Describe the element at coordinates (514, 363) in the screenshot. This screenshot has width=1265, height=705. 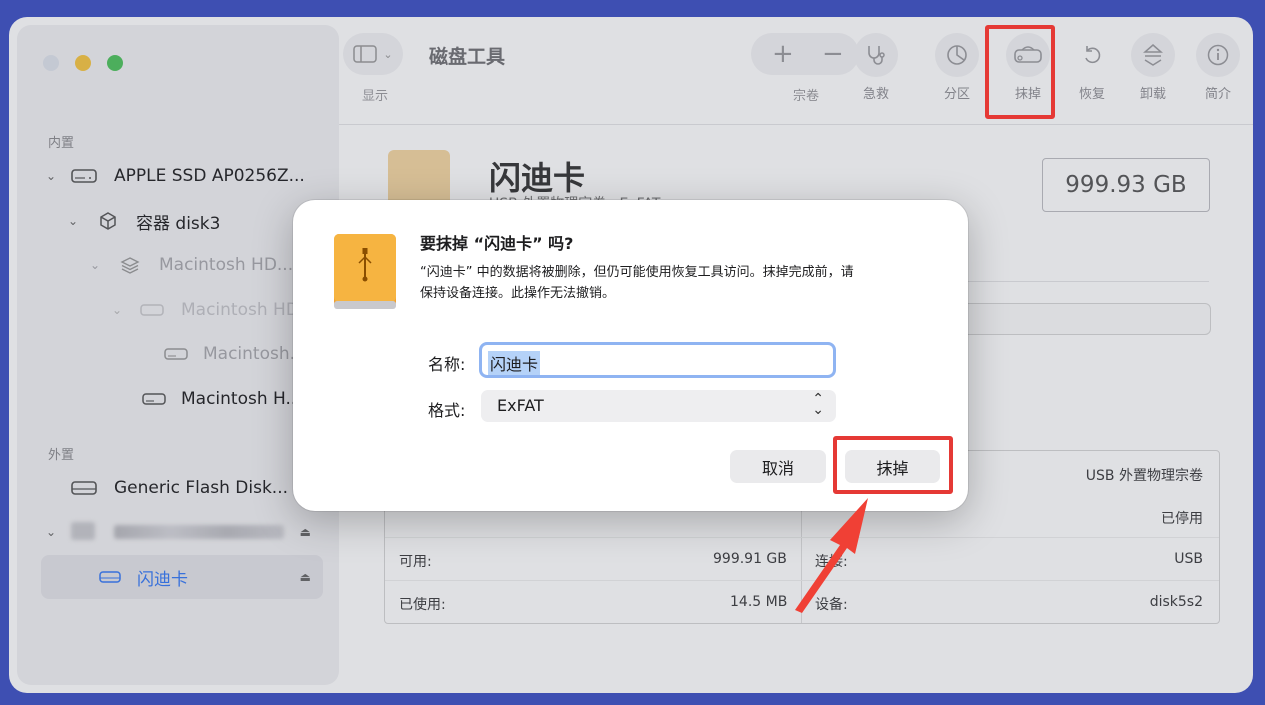
I see `name-input-value: 闪迪卡` at that location.